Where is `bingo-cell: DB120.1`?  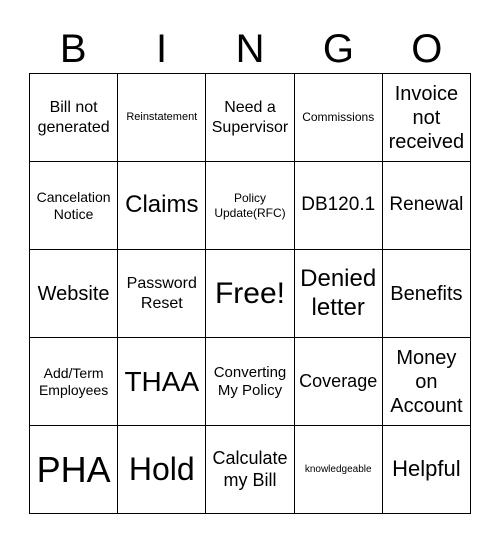
bingo-cell: DB120.1 is located at coordinates (338, 206).